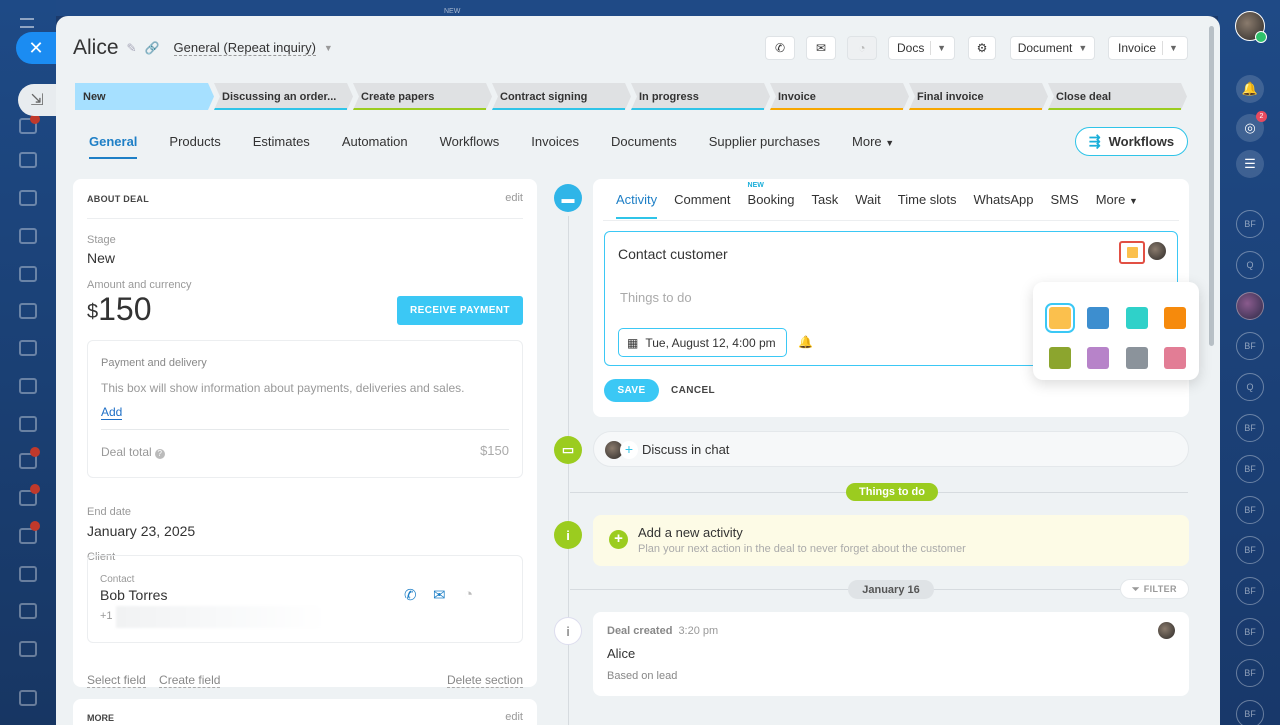  Describe the element at coordinates (28, 424) in the screenshot. I see `contacts-icon` at that location.